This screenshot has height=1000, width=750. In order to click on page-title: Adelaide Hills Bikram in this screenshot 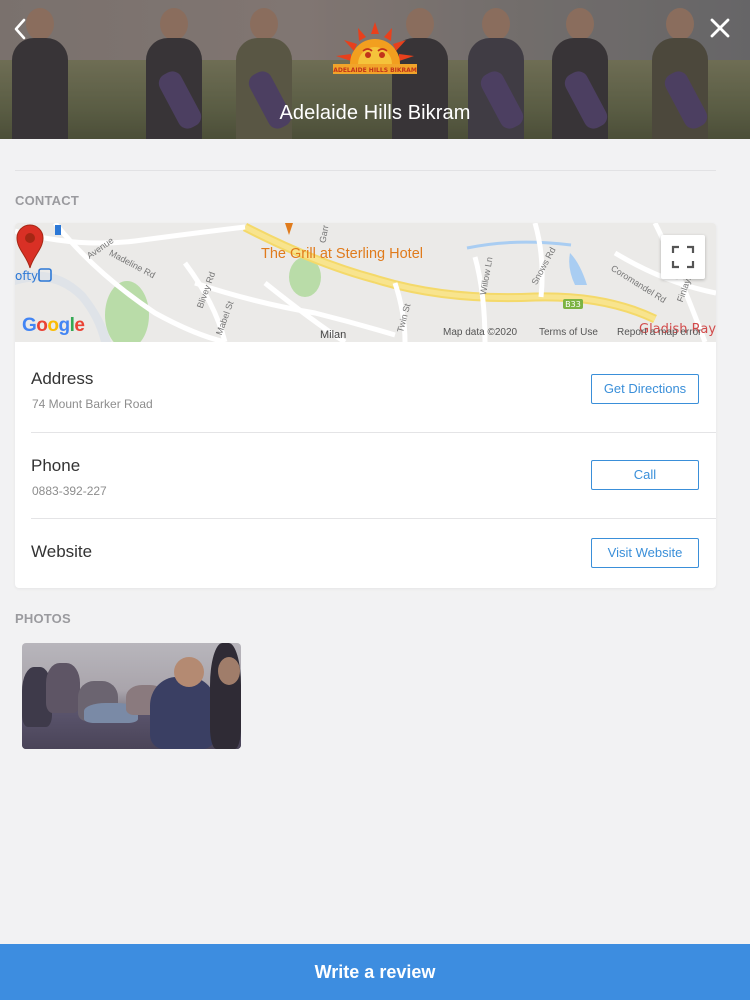, I will do `click(375, 113)`.